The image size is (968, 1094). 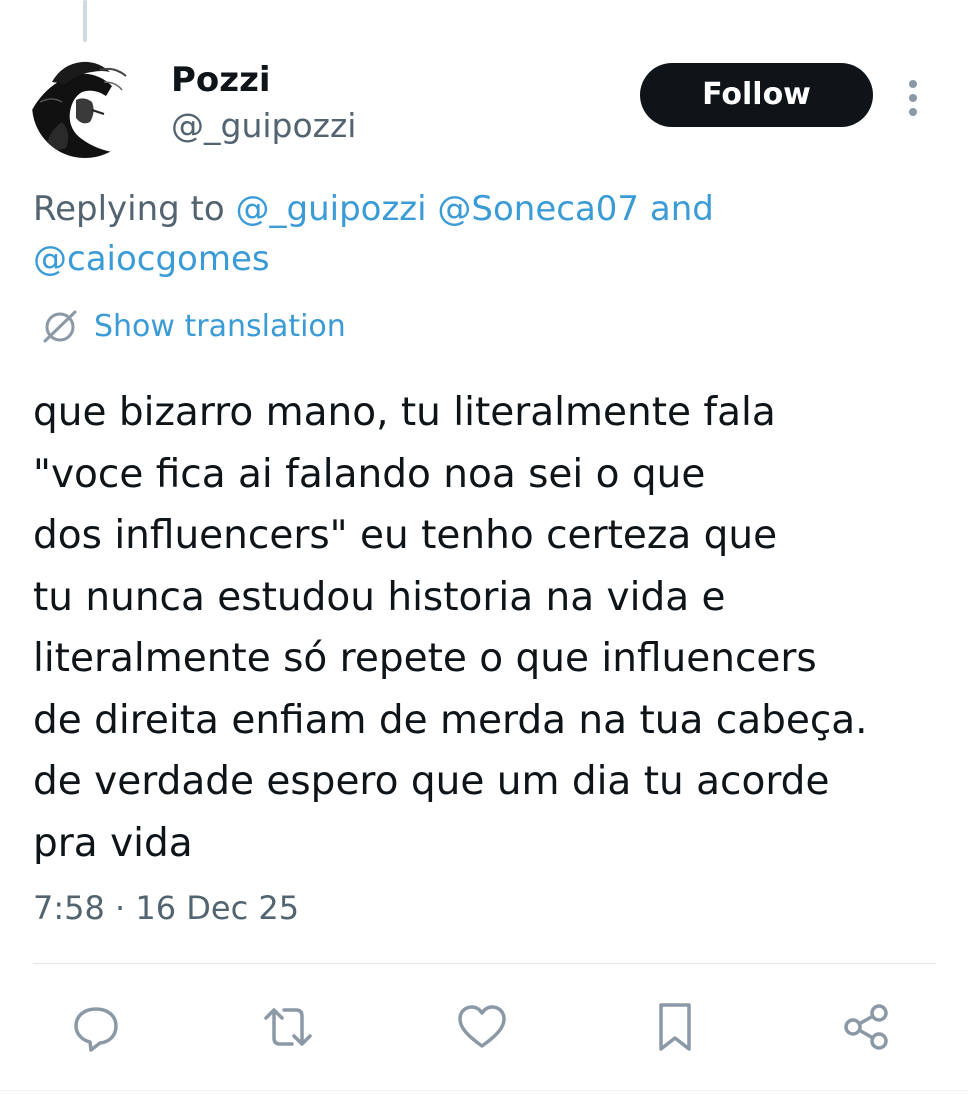 I want to click on reply-prefix: Replying to, so click(x=129, y=209).